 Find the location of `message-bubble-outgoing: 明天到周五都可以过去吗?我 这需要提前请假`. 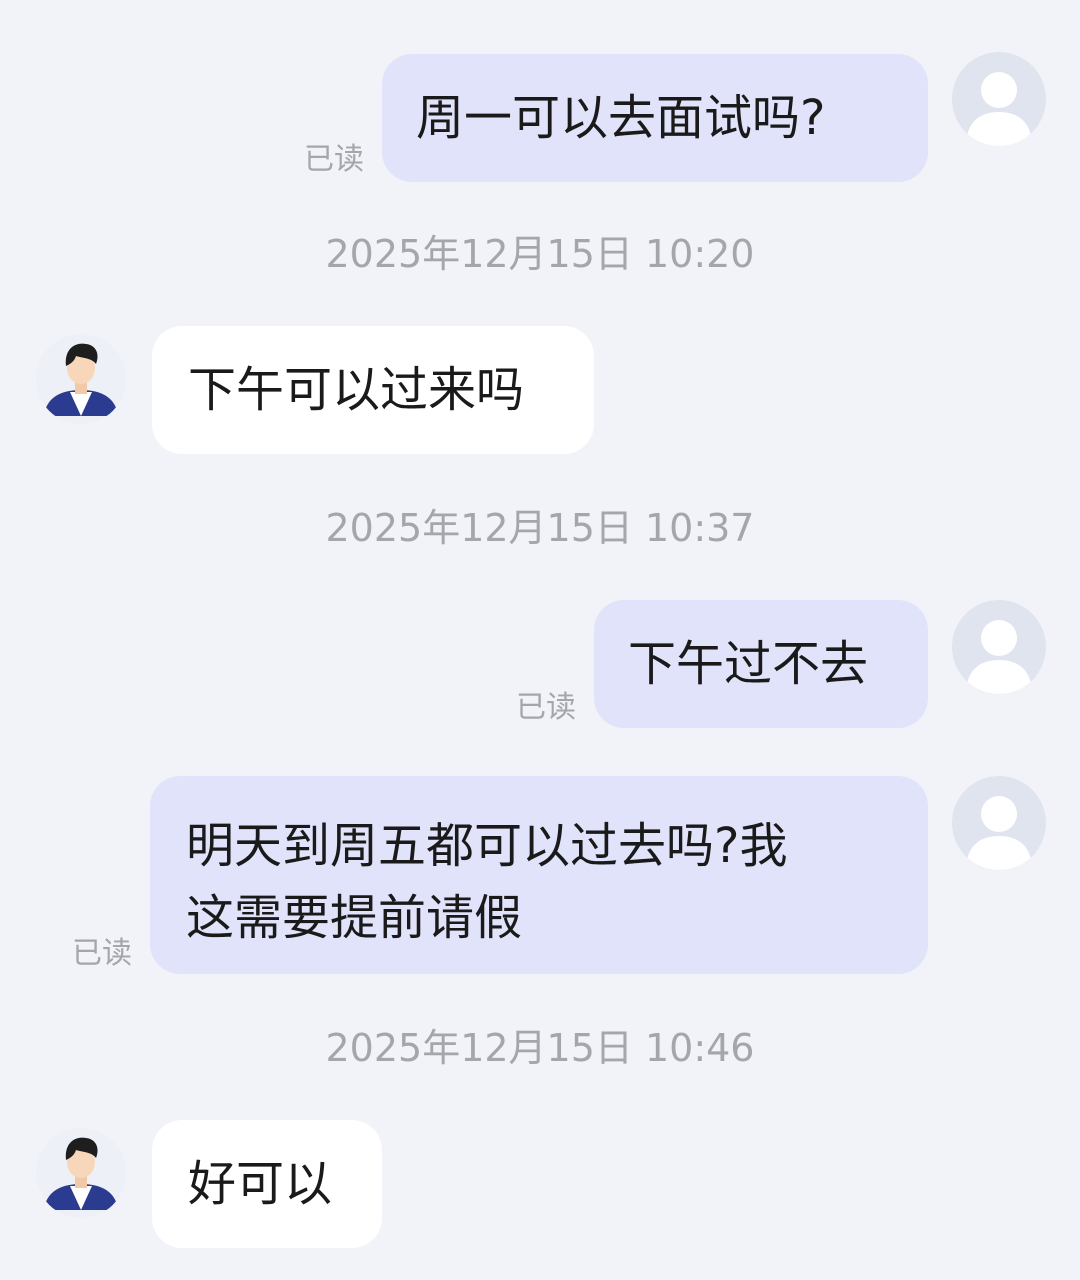

message-bubble-outgoing: 明天到周五都可以过去吗?我 这需要提前请假 is located at coordinates (539, 875).